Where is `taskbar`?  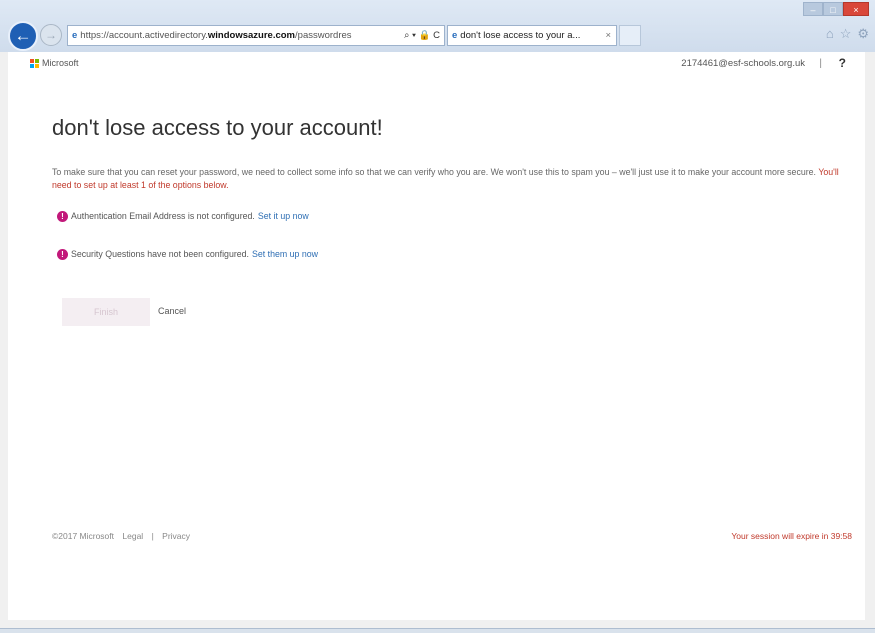
taskbar is located at coordinates (437, 630).